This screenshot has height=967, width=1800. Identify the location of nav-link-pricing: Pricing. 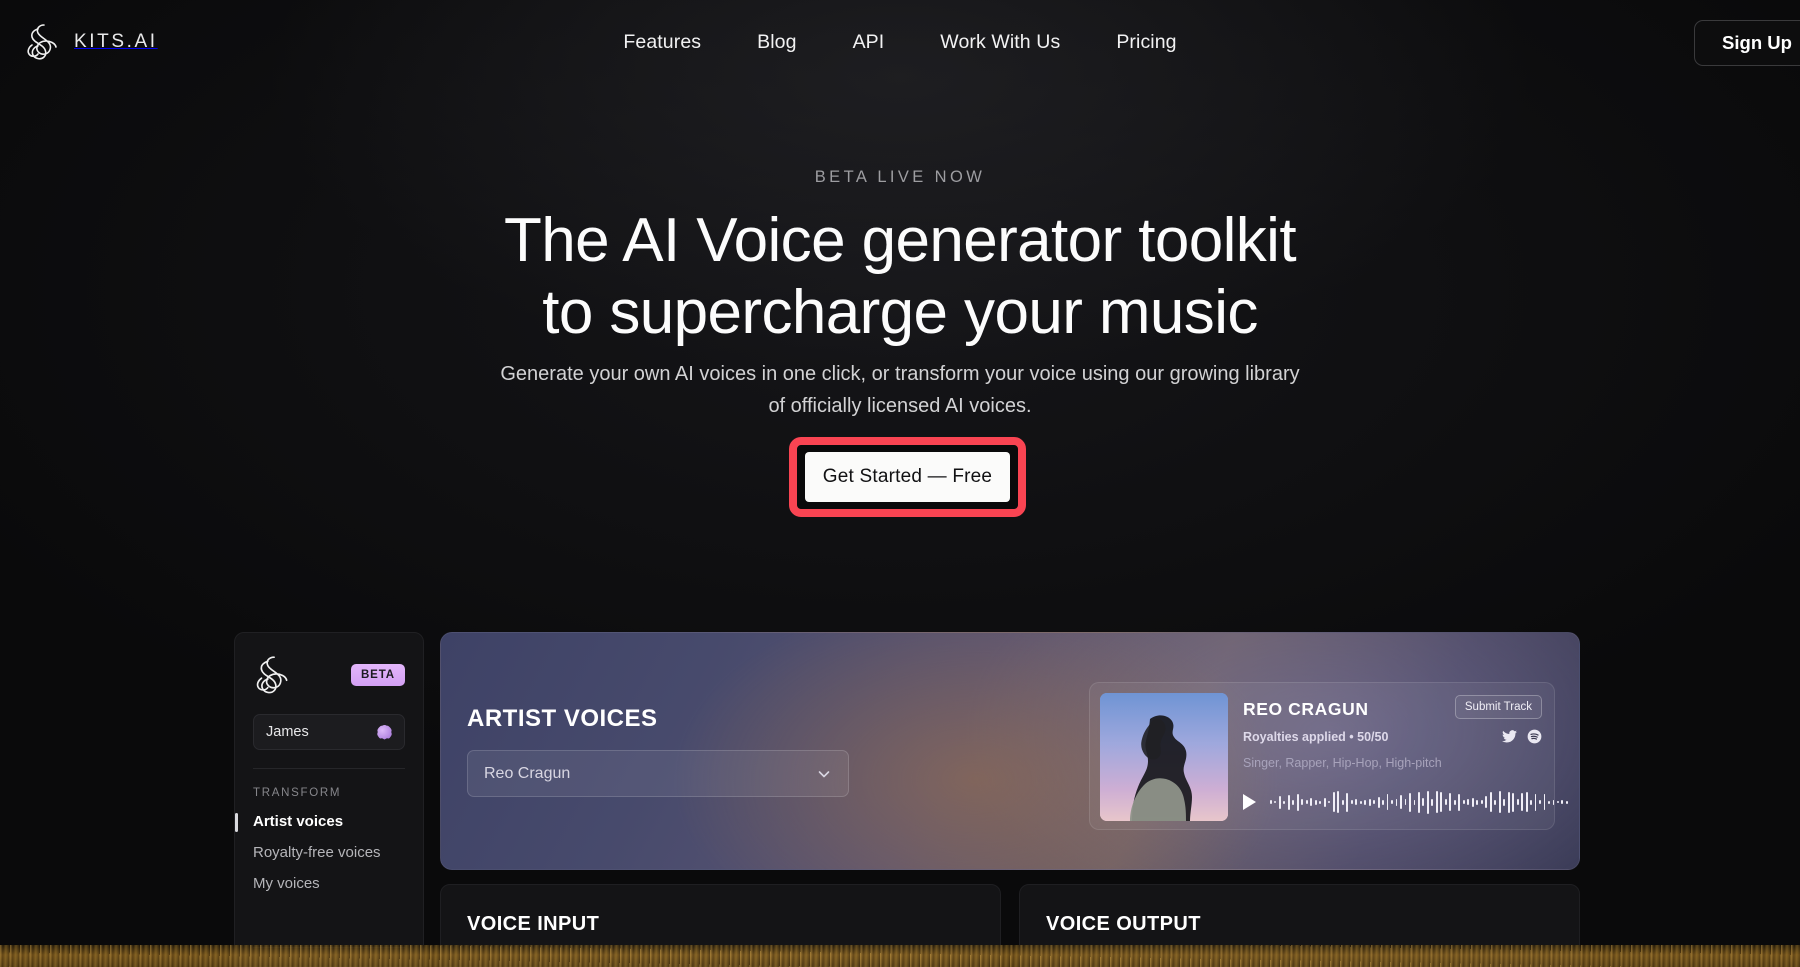
(1146, 42).